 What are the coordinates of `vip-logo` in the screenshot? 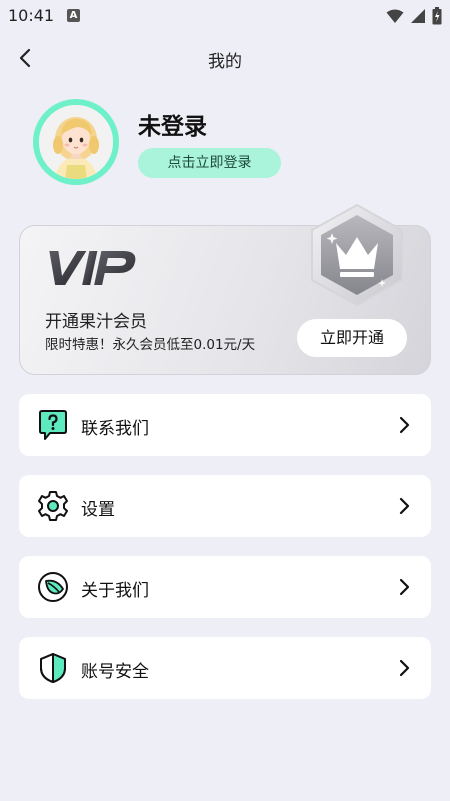 It's located at (92, 268).